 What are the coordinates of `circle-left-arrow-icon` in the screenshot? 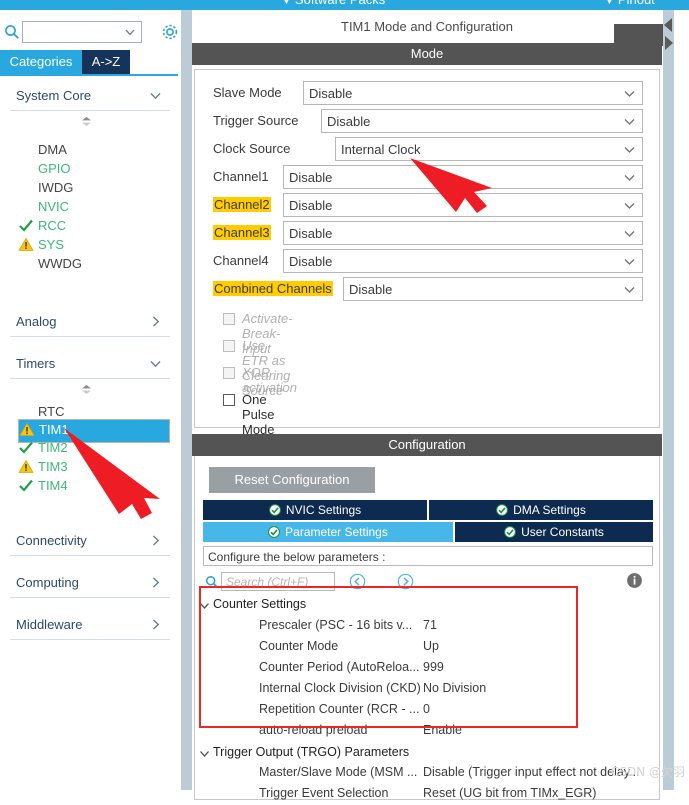 It's located at (357, 581).